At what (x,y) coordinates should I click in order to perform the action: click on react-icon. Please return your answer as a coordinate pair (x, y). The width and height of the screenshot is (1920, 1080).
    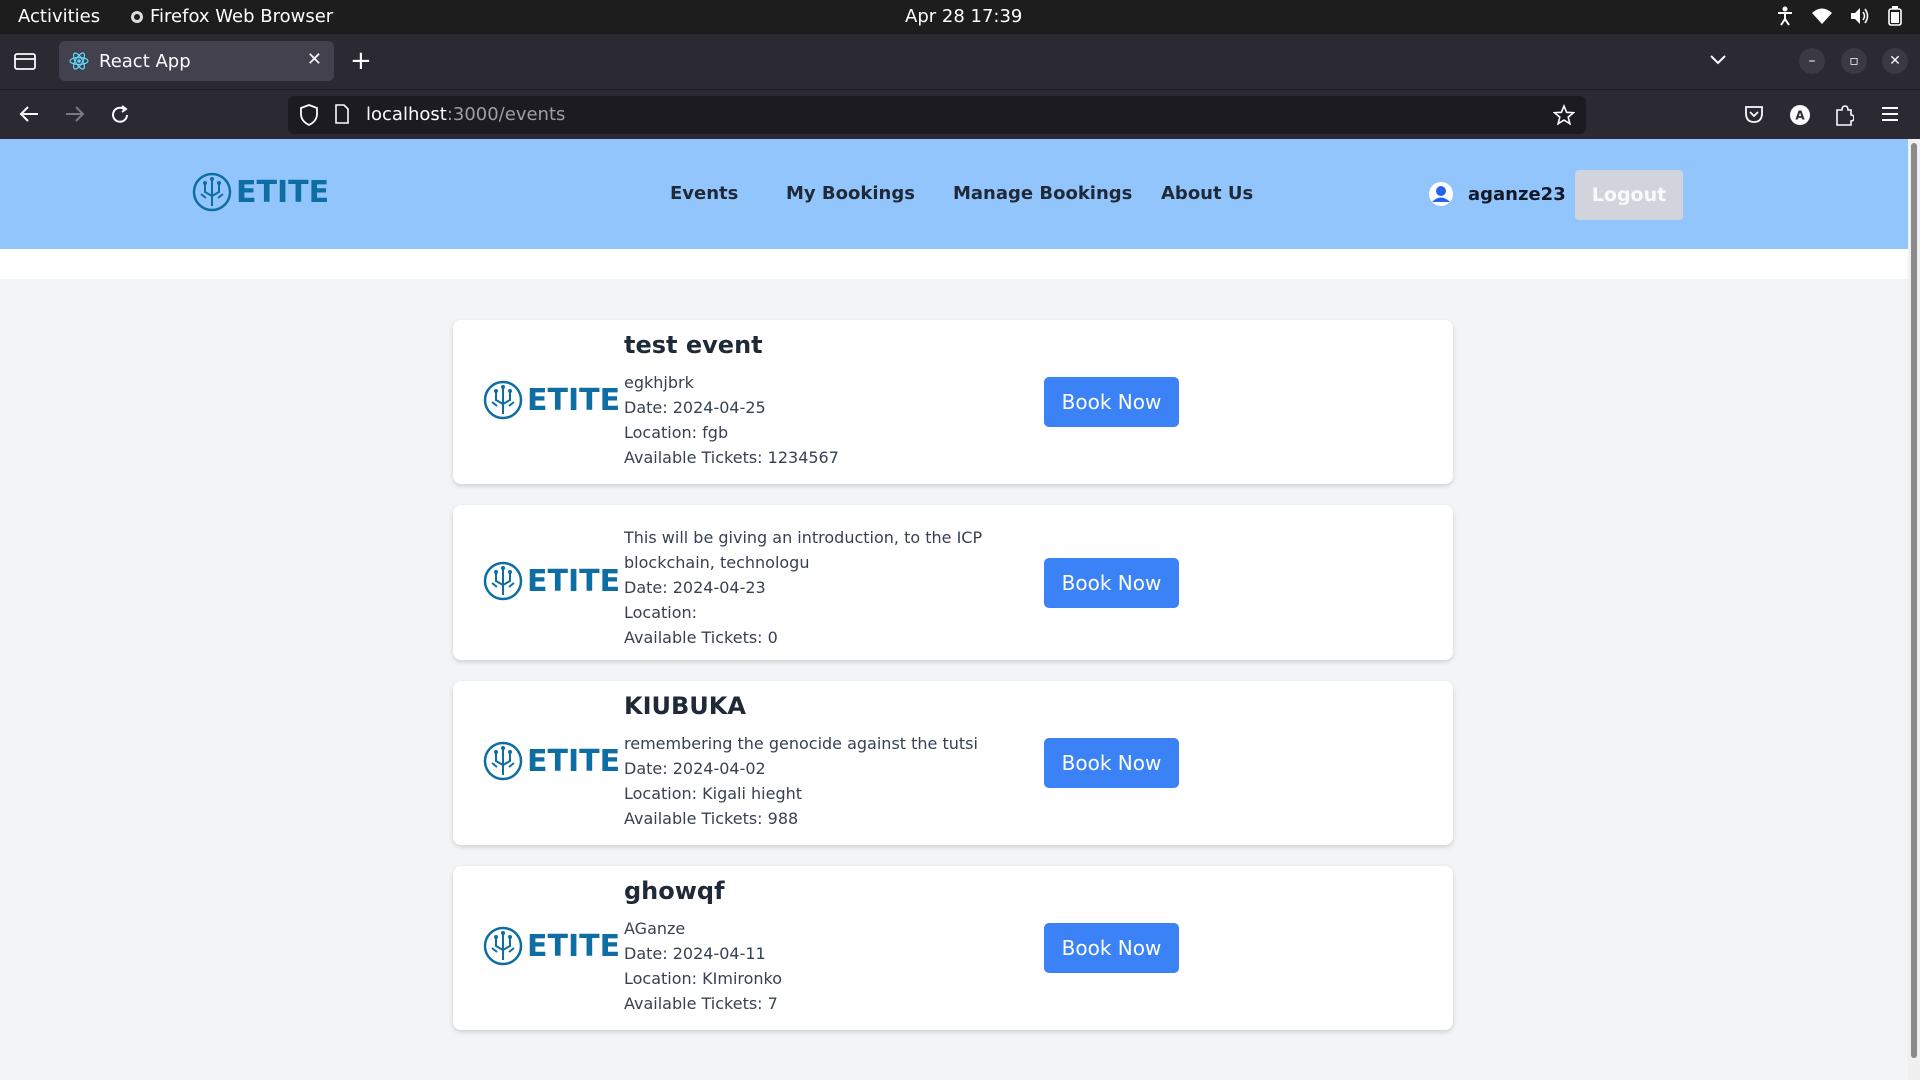
    Looking at the image, I should click on (79, 61).